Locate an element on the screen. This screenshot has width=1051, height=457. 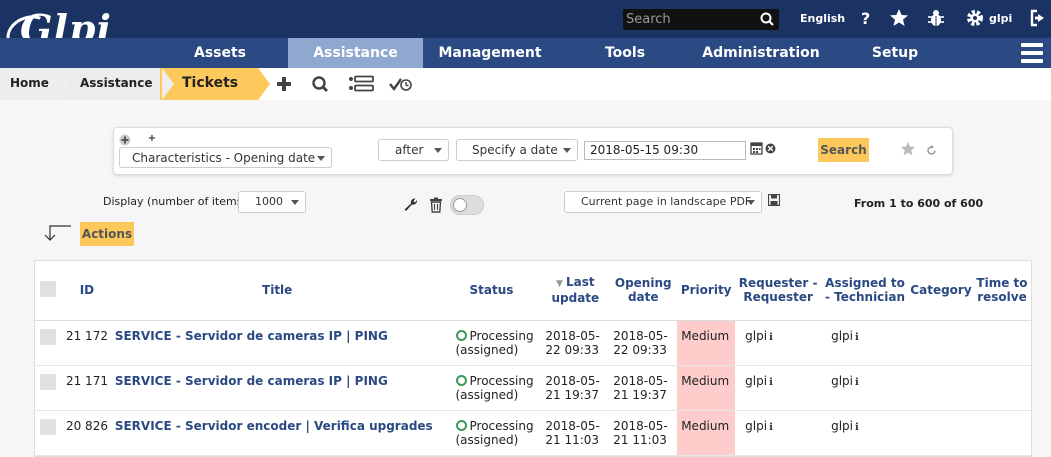
criteria-operator-value: after is located at coordinates (409, 150).